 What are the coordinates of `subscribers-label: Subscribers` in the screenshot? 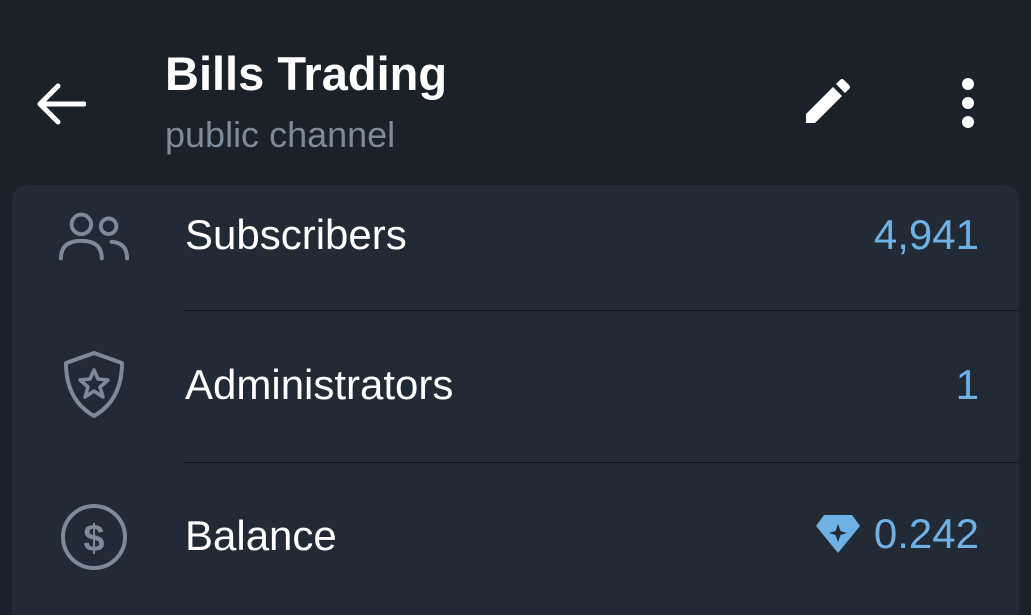 It's located at (296, 234).